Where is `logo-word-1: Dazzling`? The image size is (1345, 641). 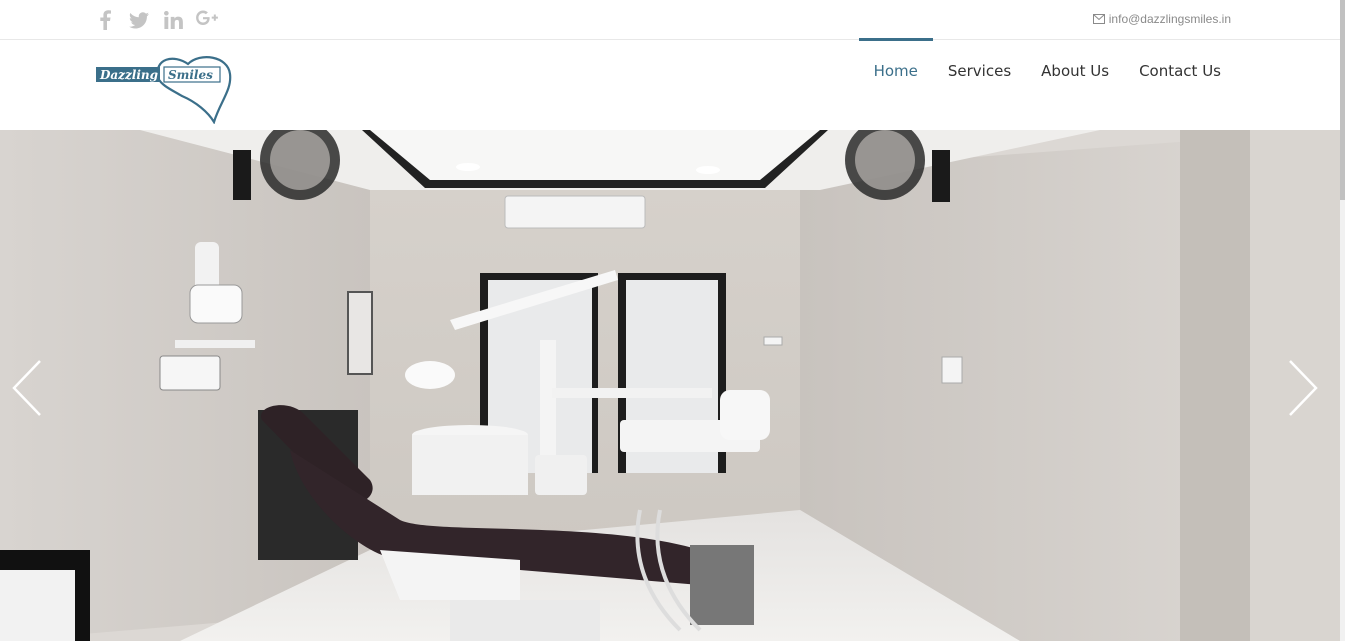
logo-word-1: Dazzling is located at coordinates (128, 75).